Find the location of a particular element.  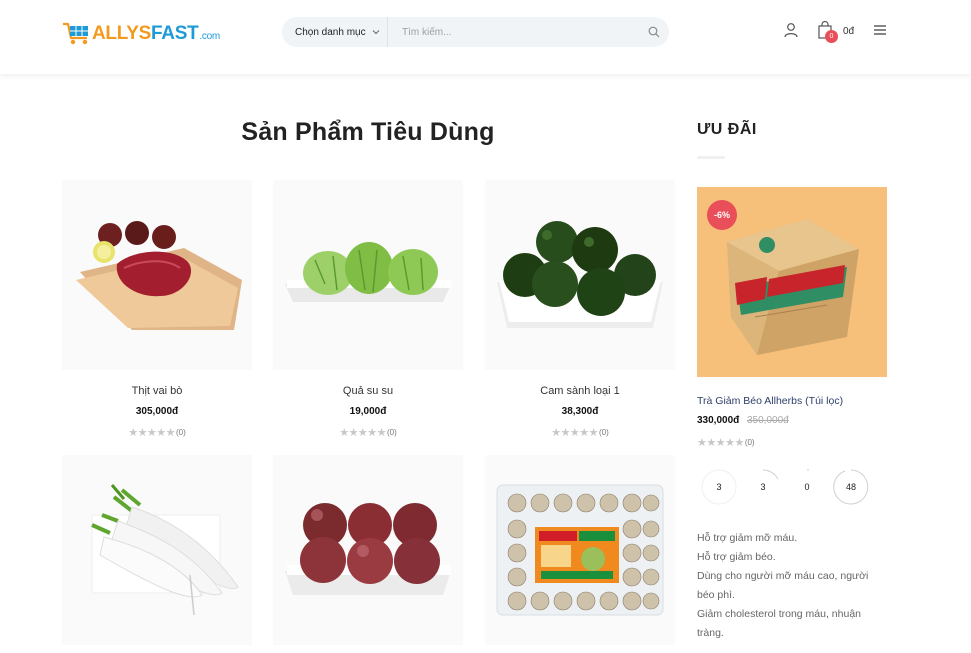

site-logo: ALLYS FAST .com is located at coordinates (141, 34).